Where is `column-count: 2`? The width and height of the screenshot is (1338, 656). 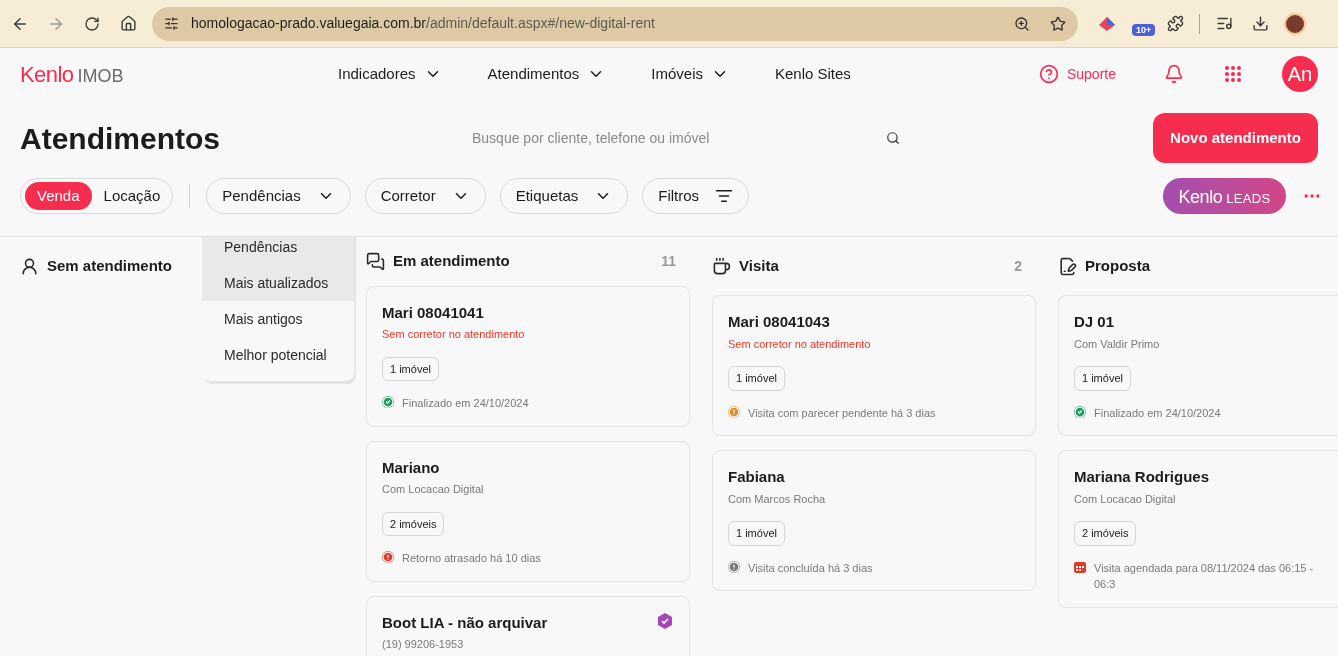
column-count: 2 is located at coordinates (1018, 266).